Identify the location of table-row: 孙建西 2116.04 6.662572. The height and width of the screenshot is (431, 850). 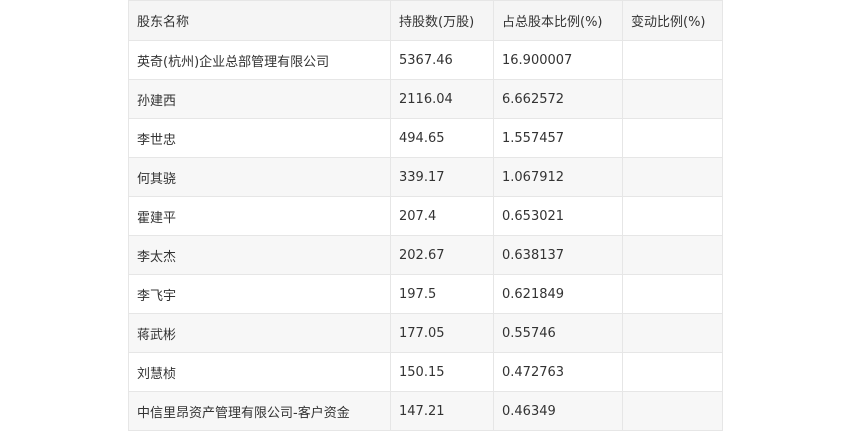
(425, 99).